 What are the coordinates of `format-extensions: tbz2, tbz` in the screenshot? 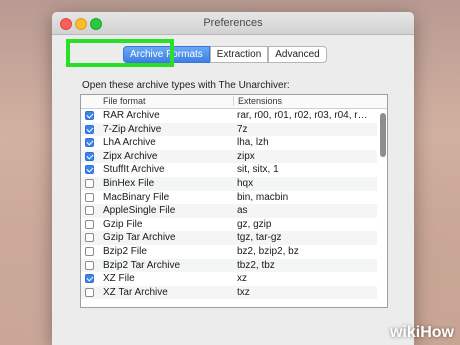 It's located at (256, 265).